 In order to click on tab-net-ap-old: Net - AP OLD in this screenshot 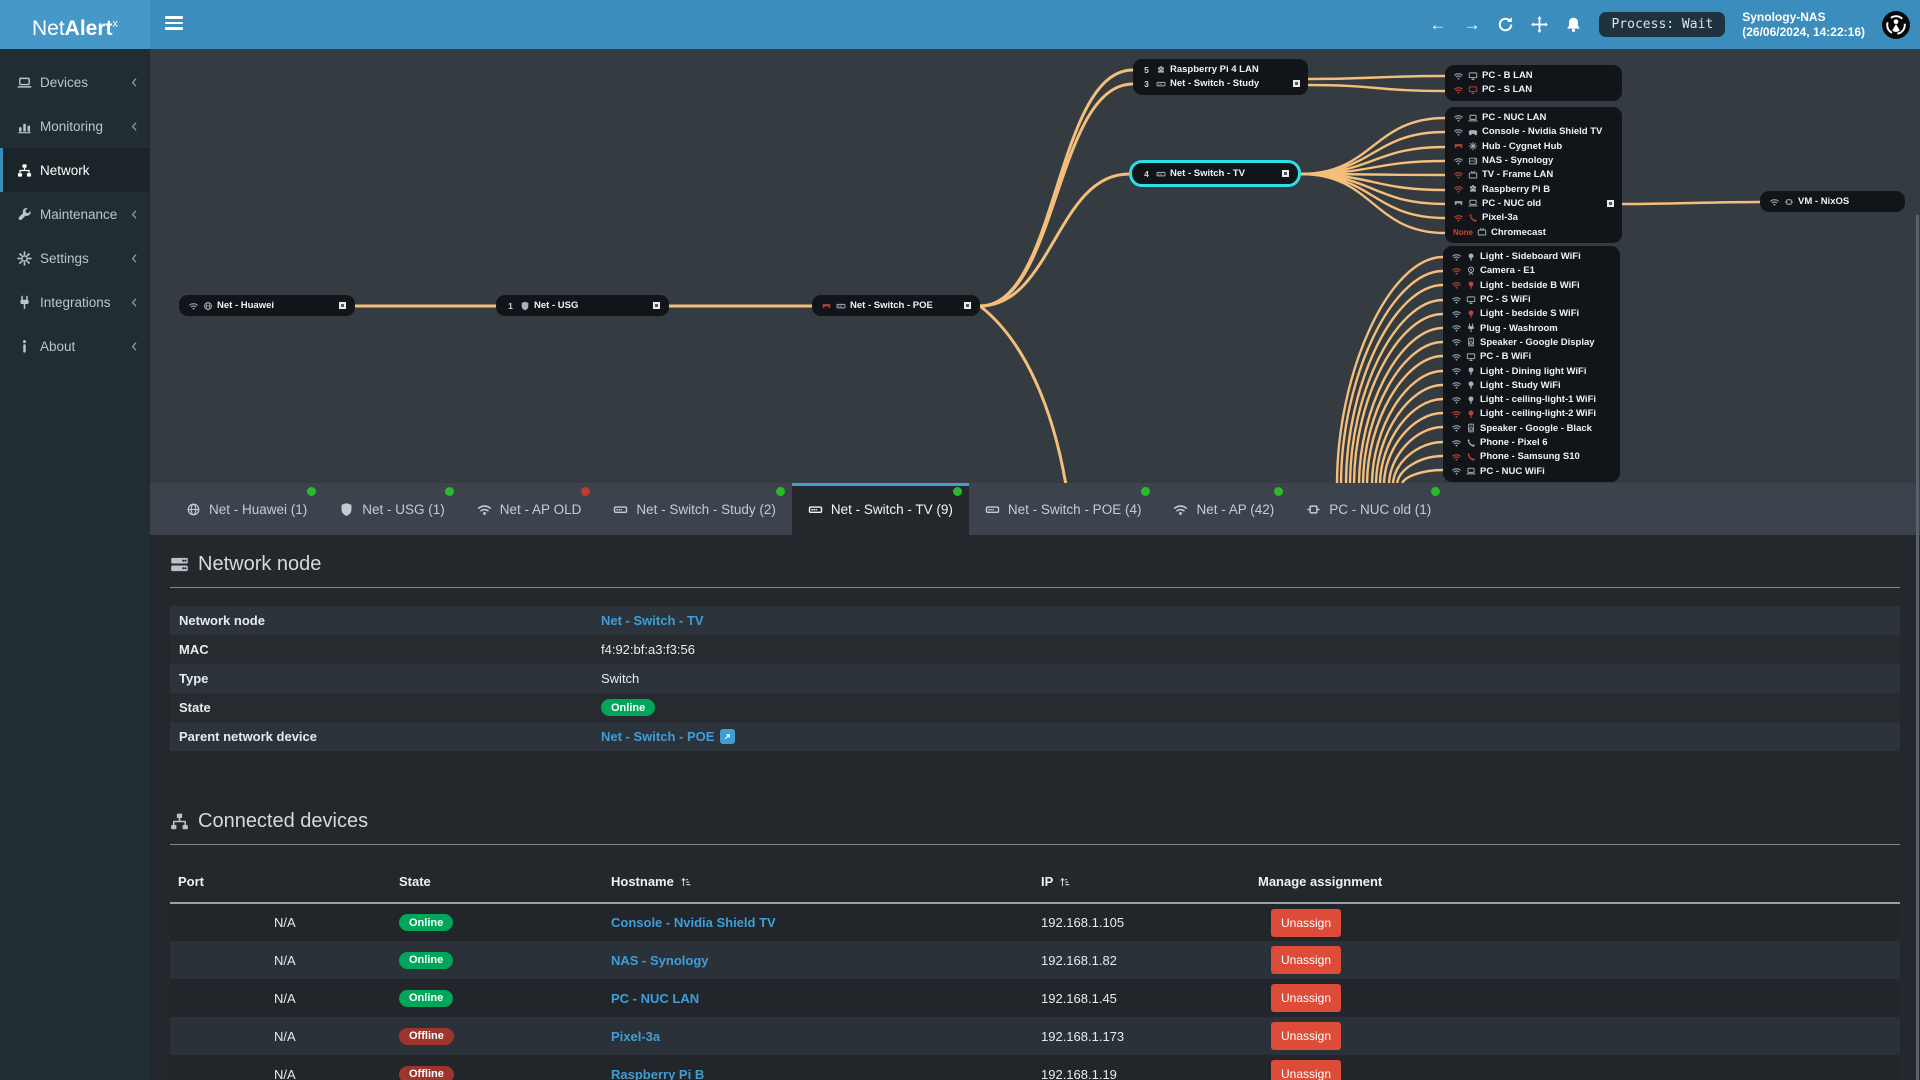, I will do `click(529, 509)`.